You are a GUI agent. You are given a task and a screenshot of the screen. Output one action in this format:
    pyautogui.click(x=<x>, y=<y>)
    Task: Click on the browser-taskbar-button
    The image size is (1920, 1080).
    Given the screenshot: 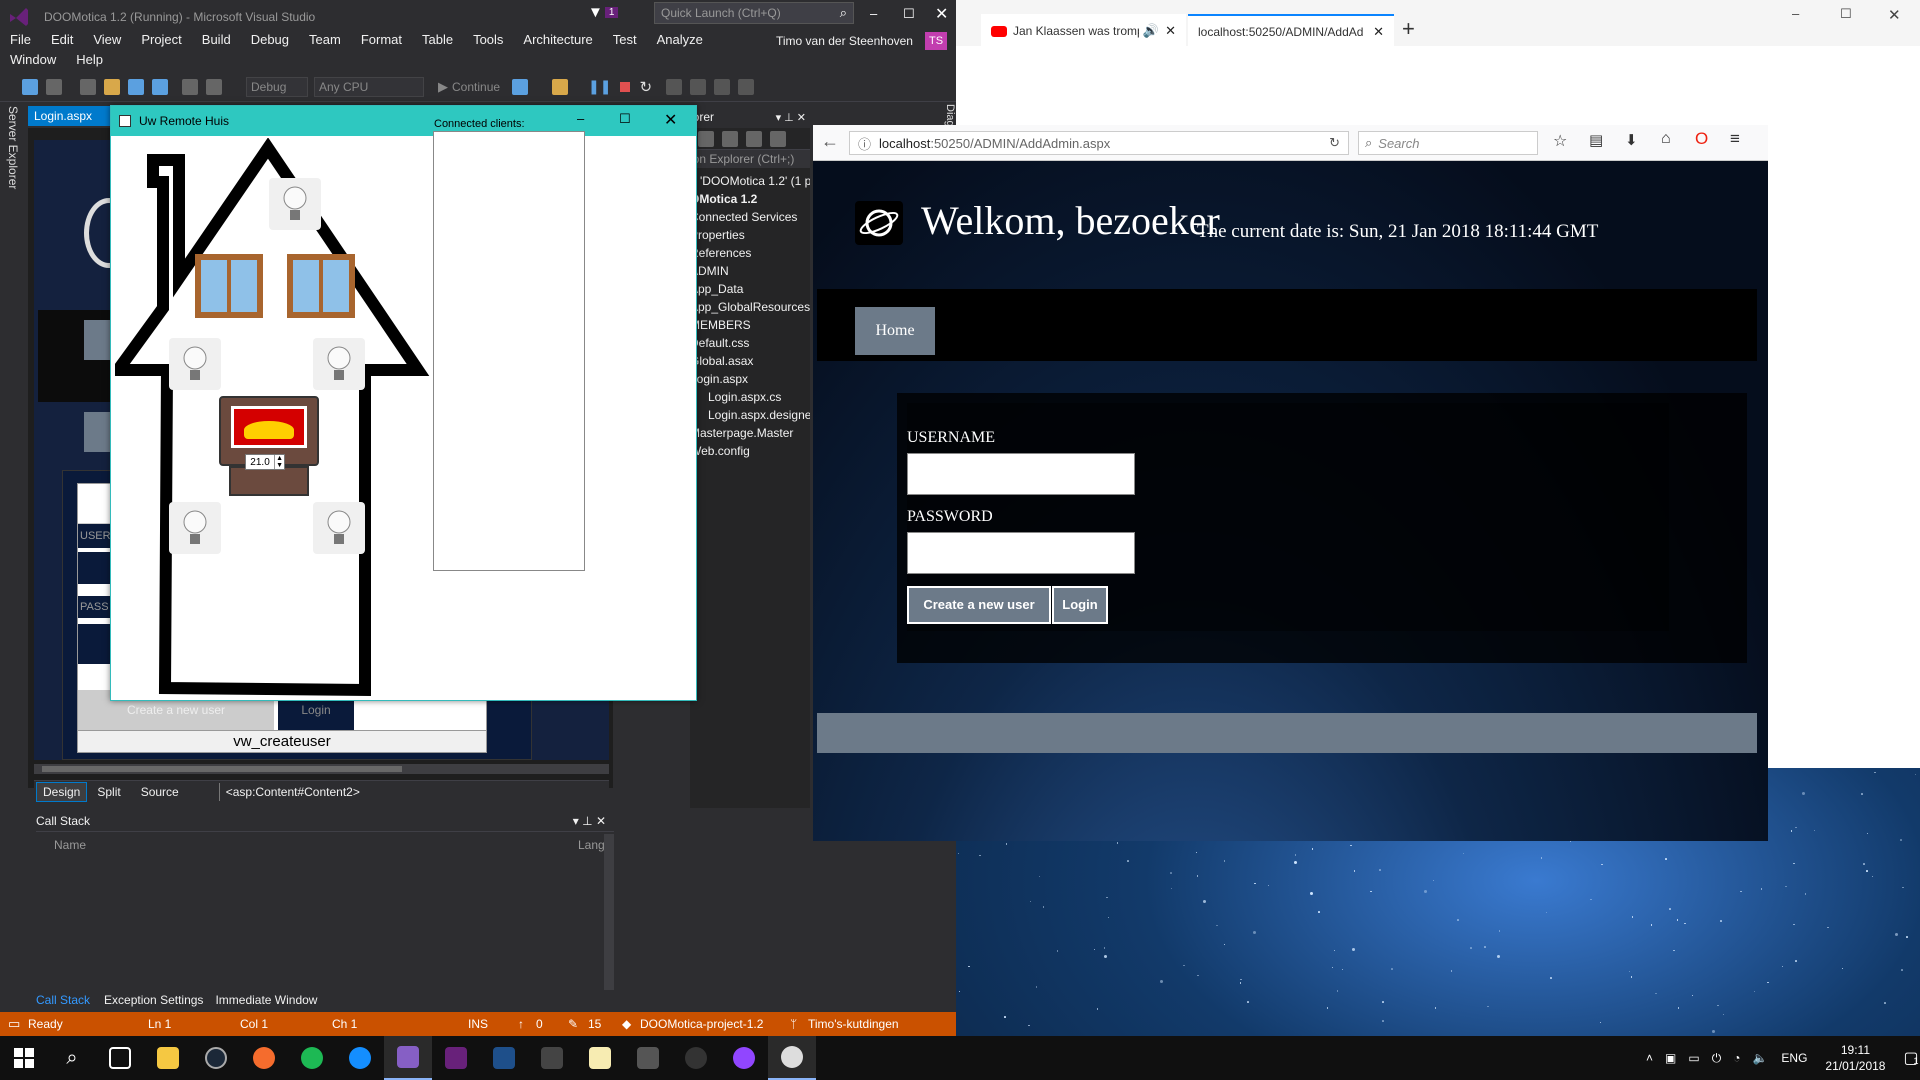 What is the action you would take?
    pyautogui.click(x=792, y=1058)
    